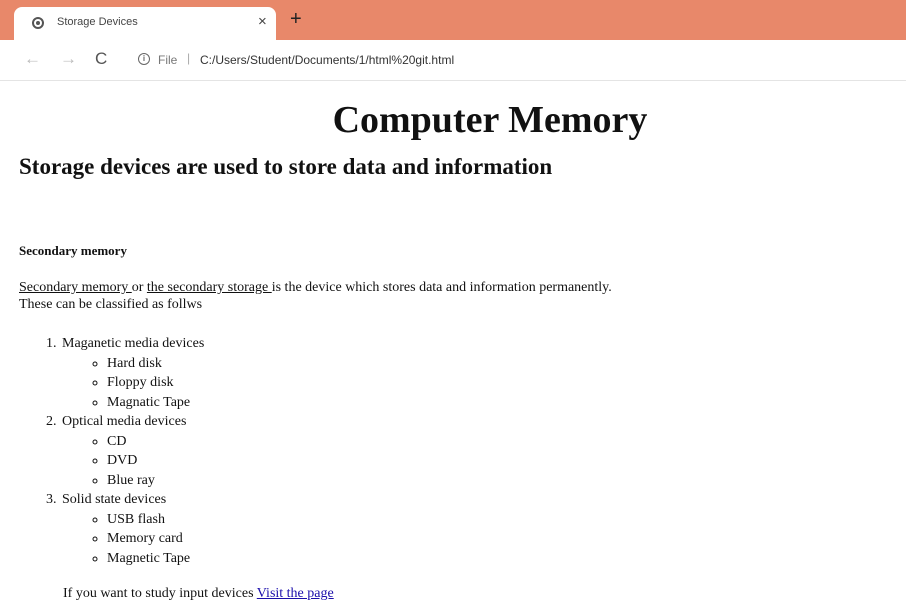 The image size is (906, 607). Describe the element at coordinates (155, 383) in the screenshot. I see `list-item: Floppy disk` at that location.